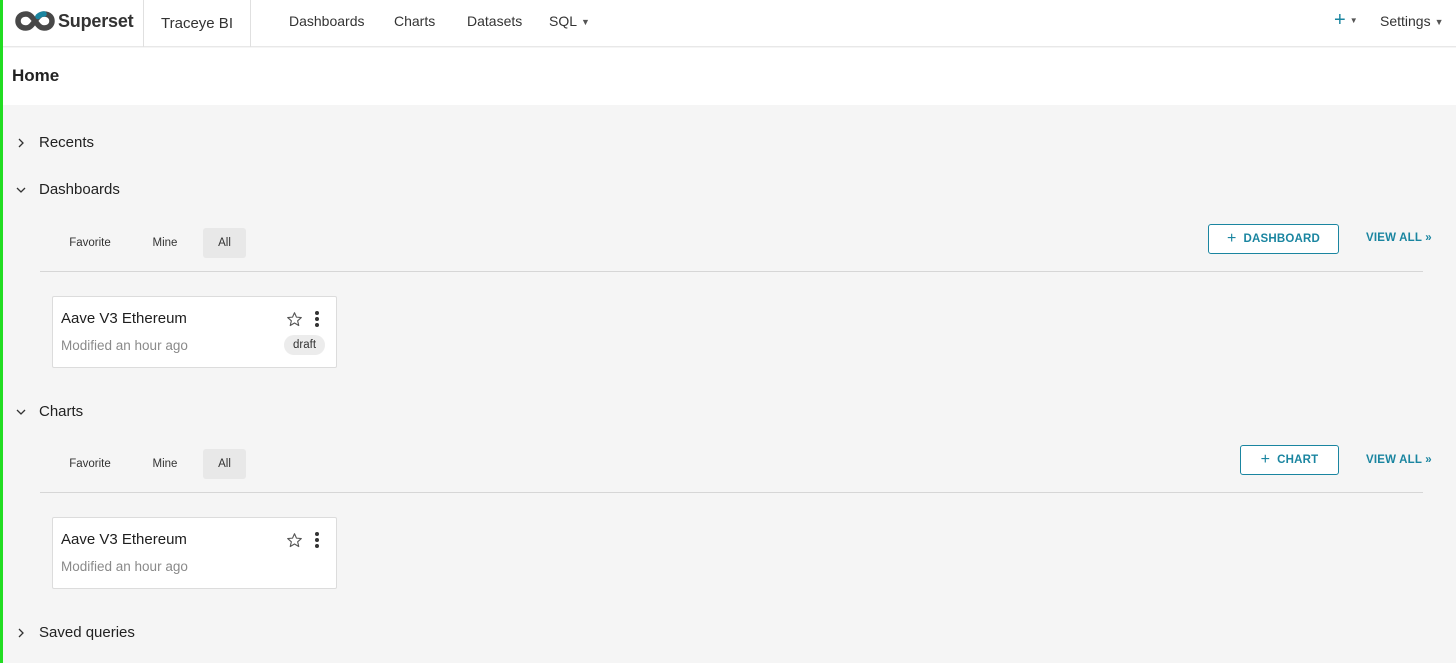 The image size is (1456, 663). What do you see at coordinates (67, 142) in the screenshot?
I see `recents-label: Recents` at bounding box center [67, 142].